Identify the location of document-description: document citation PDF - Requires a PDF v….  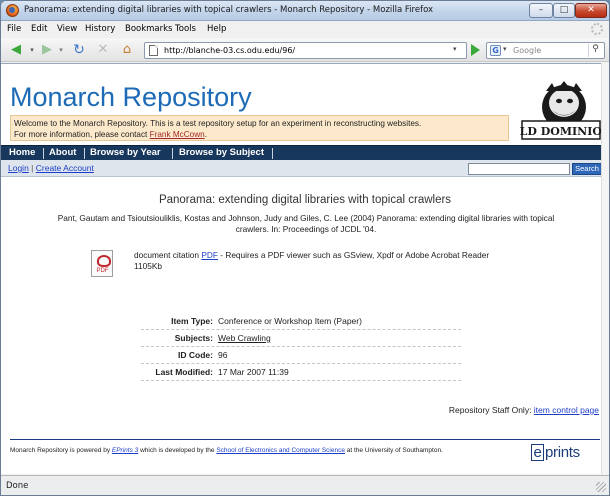
(354, 261).